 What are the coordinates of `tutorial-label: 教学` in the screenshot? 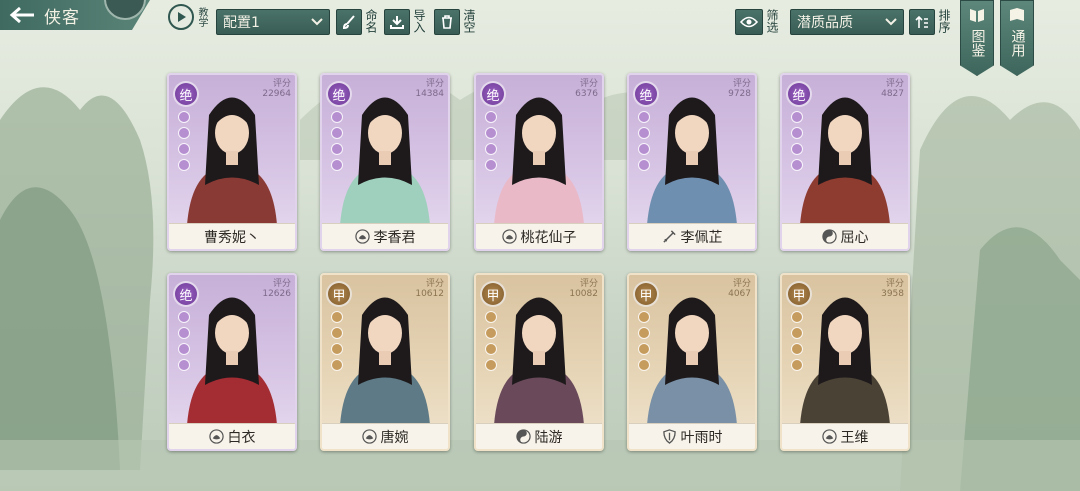 It's located at (201, 17).